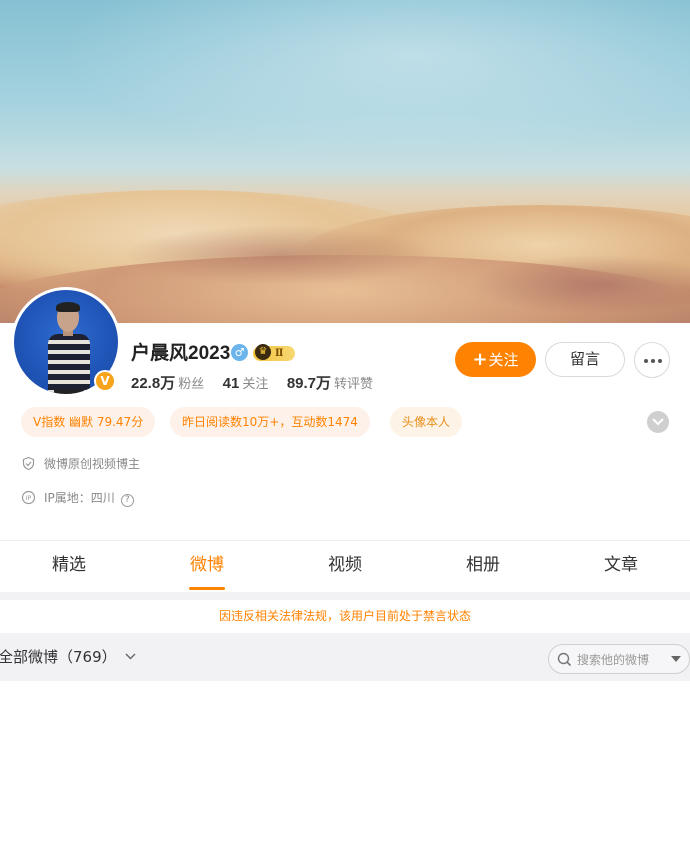  I want to click on stat-following: 41 关注, so click(246, 383).